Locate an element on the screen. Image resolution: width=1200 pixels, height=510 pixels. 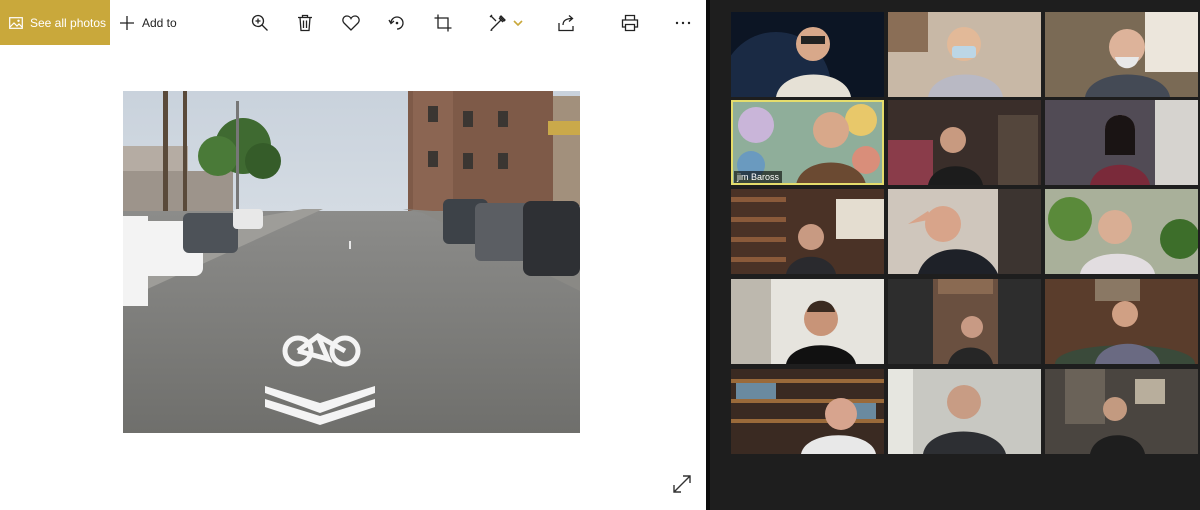
crop-icon is located at coordinates (443, 23).